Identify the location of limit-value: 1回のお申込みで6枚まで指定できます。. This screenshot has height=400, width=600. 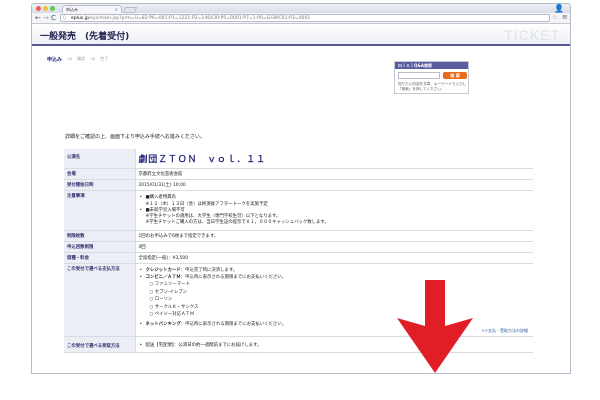
(334, 236).